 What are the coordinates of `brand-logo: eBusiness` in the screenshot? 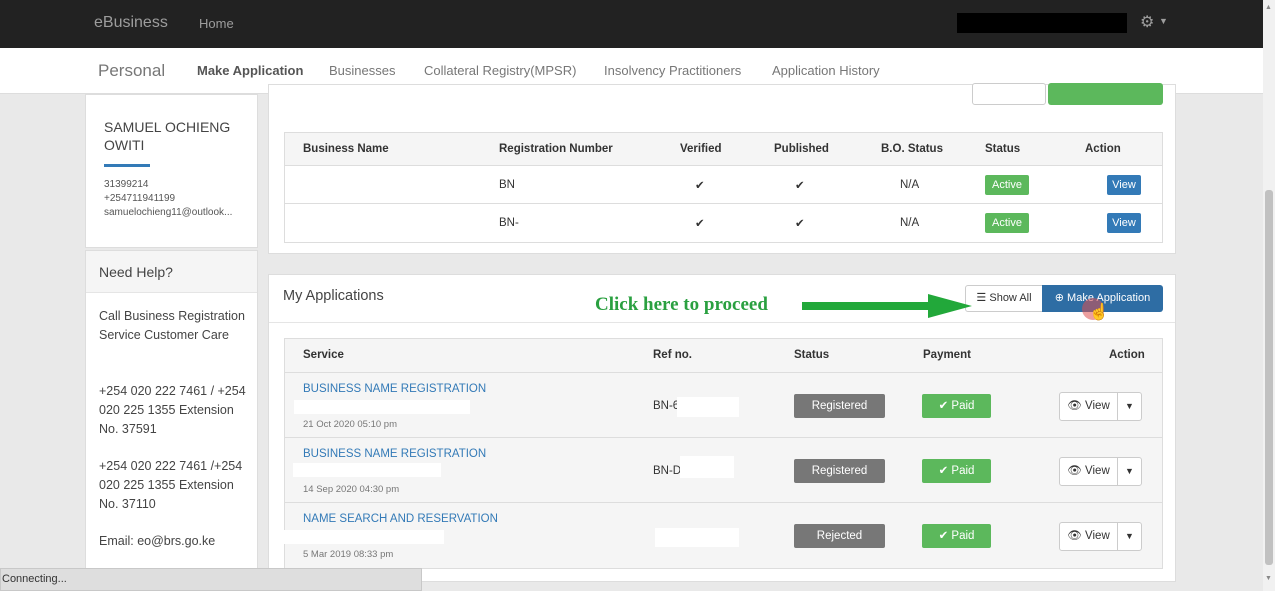 It's located at (131, 23).